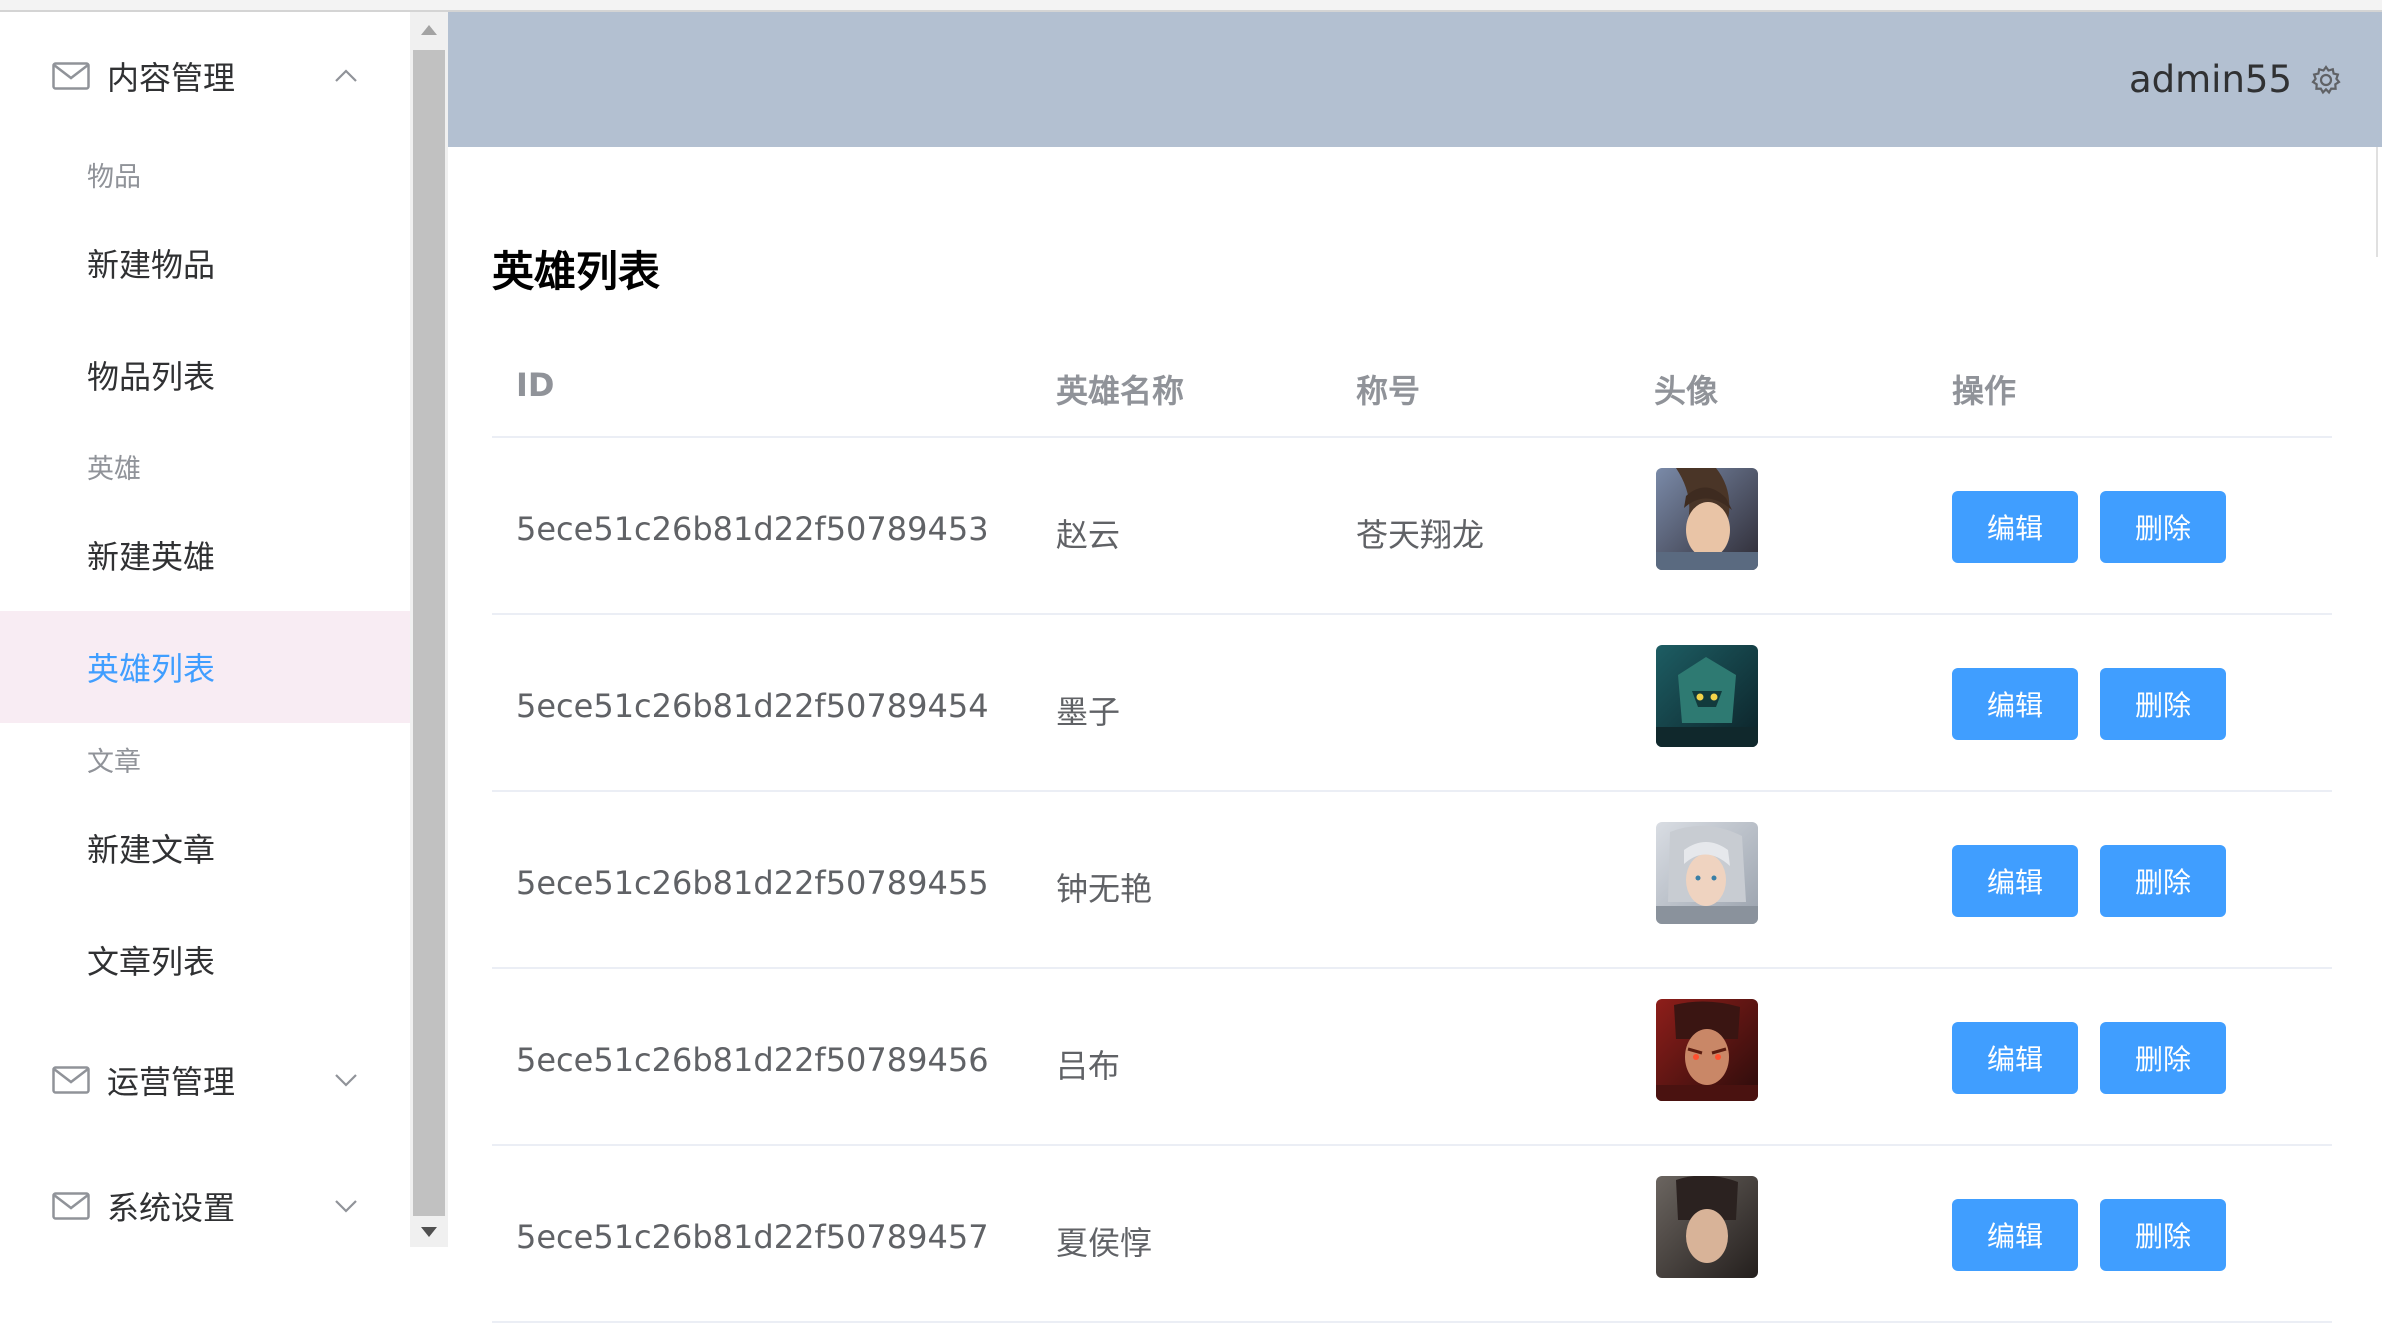 This screenshot has width=2382, height=1323. What do you see at coordinates (1388, 391) in the screenshot?
I see `column-header-title: 称号` at bounding box center [1388, 391].